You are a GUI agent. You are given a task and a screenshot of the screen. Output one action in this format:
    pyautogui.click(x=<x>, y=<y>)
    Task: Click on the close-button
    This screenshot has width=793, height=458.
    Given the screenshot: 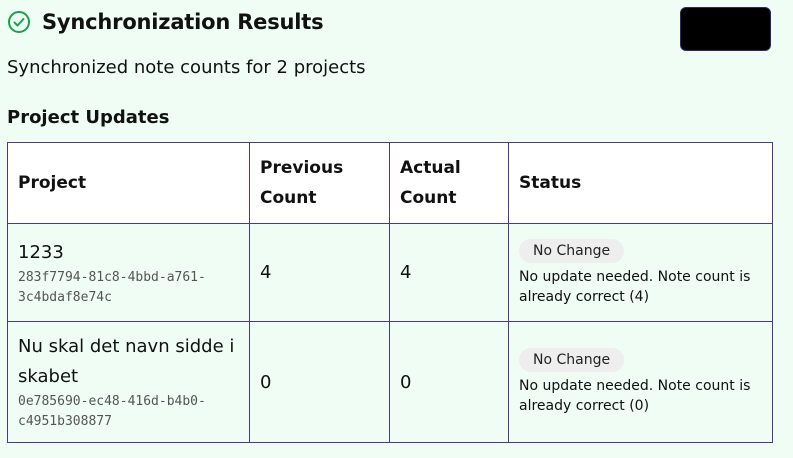 What is the action you would take?
    pyautogui.click(x=725, y=29)
    